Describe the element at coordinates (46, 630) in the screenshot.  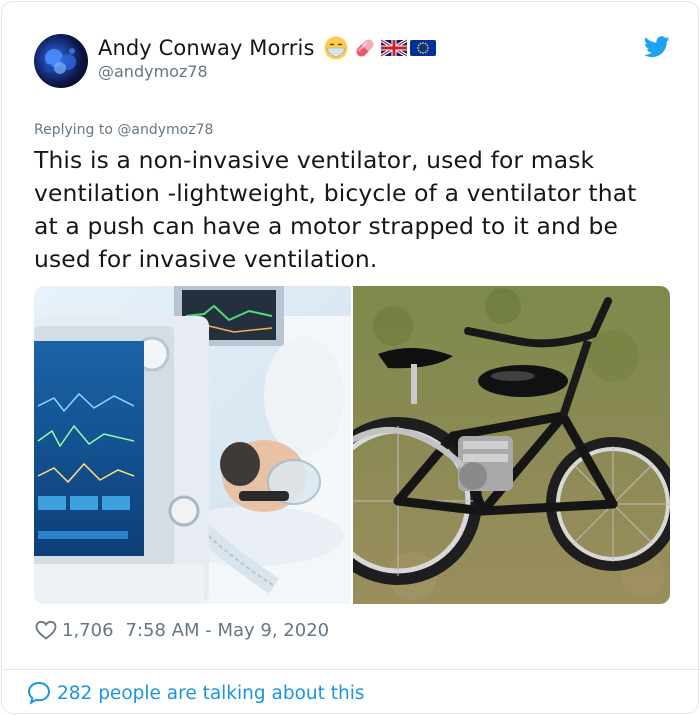
I see `heart-icon` at that location.